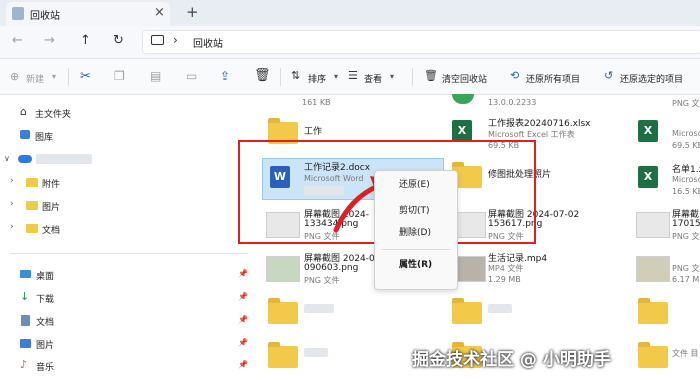 The height and width of the screenshot is (380, 700). Describe the element at coordinates (686, 145) in the screenshot. I see `file-size: 69.5 KB` at that location.